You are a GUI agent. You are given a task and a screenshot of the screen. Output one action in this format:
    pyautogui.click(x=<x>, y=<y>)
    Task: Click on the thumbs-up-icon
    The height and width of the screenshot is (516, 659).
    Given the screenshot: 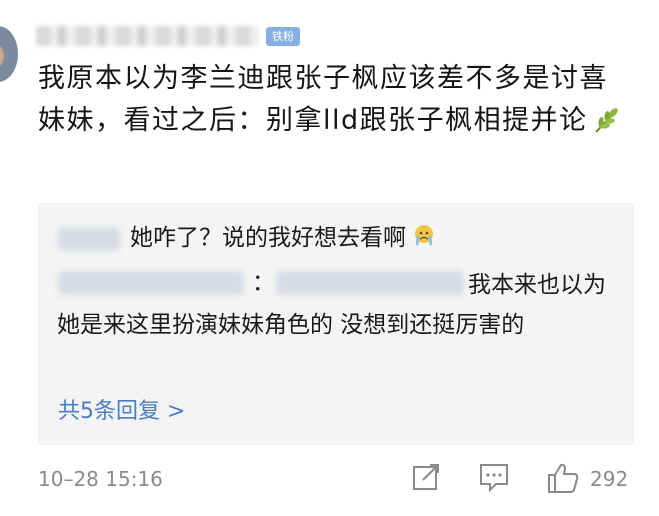 What is the action you would take?
    pyautogui.click(x=563, y=478)
    